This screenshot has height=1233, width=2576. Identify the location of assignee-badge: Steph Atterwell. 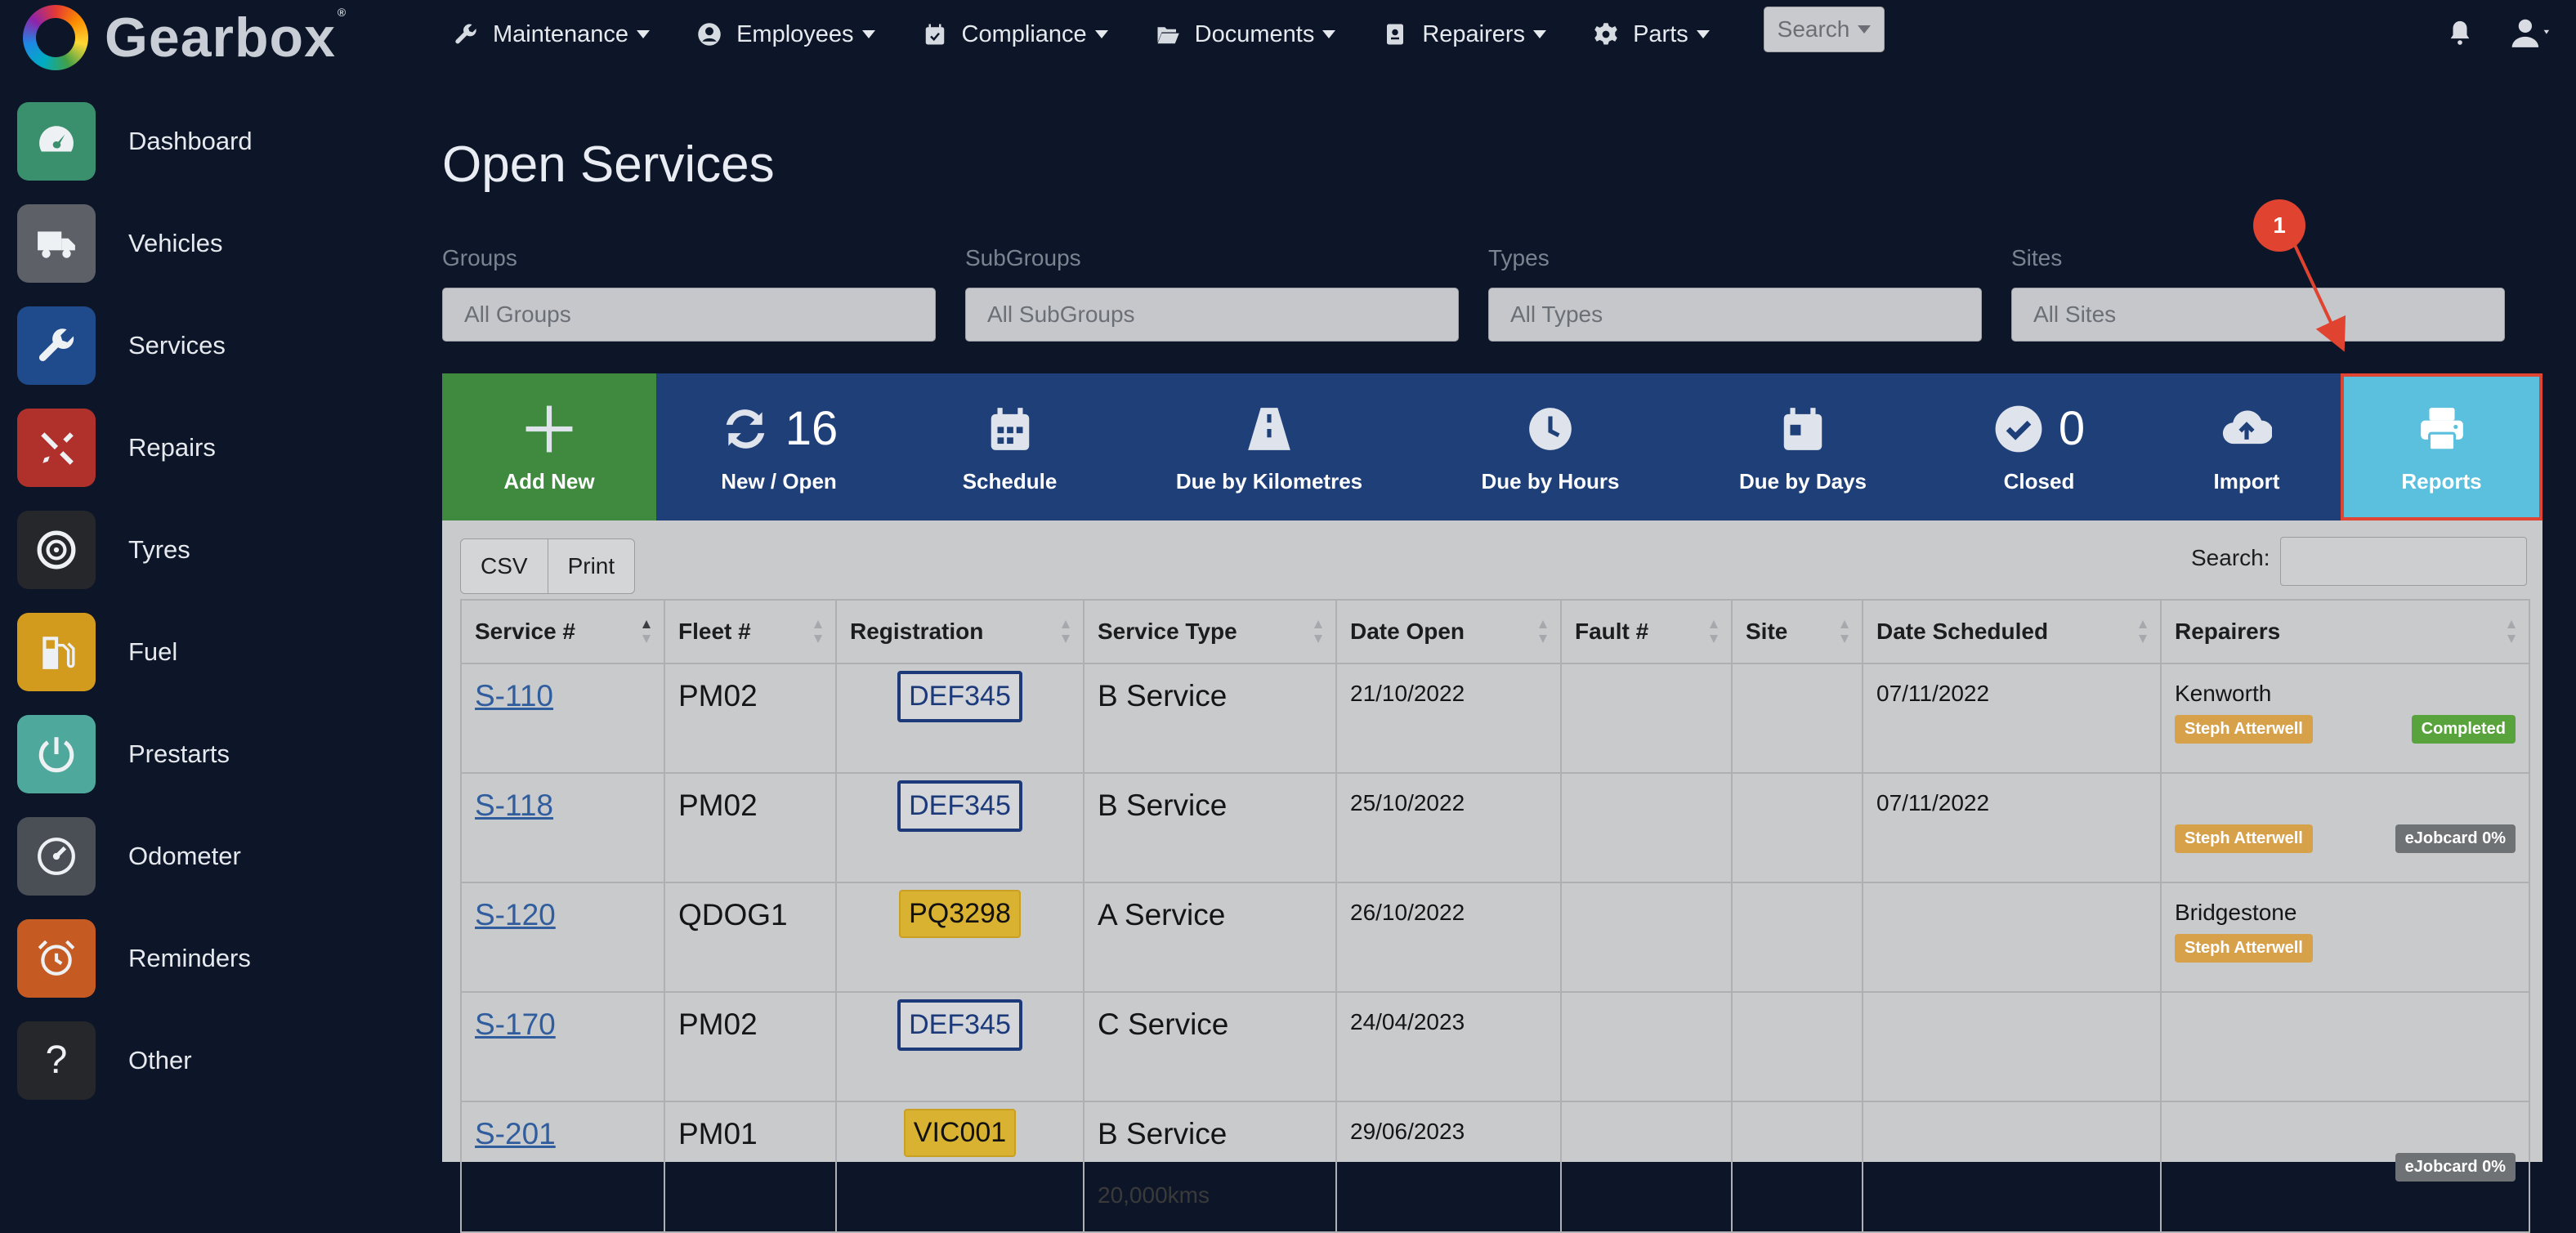
(2244, 838).